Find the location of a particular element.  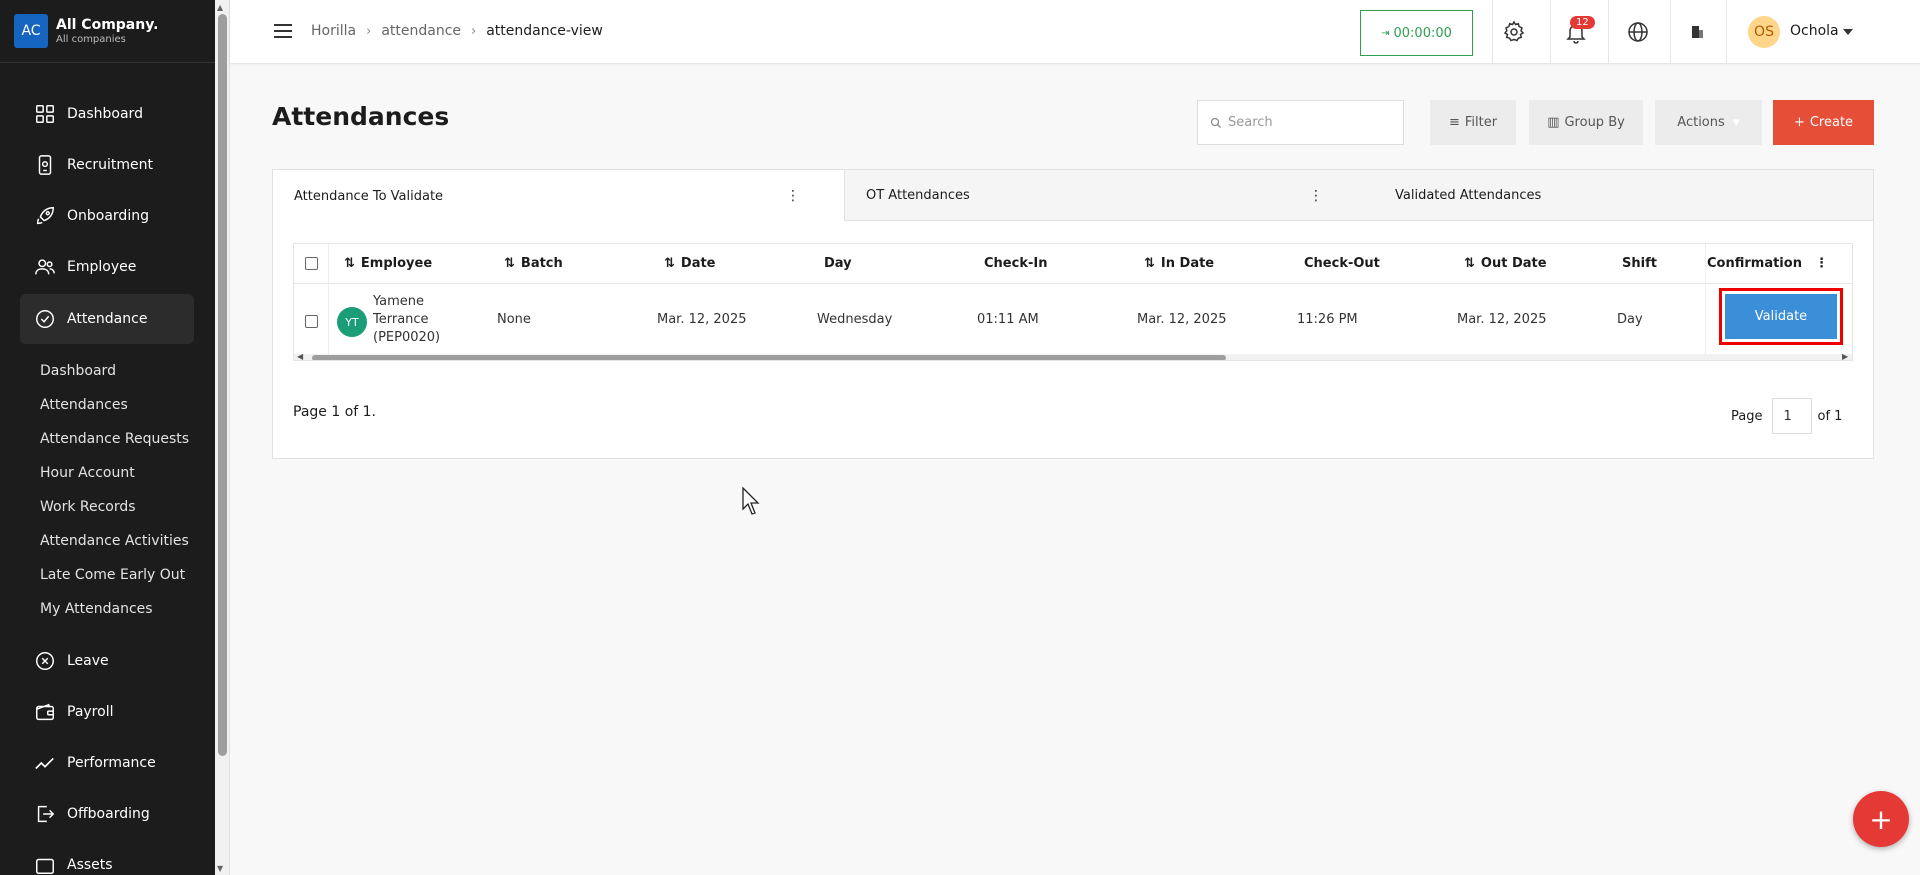

quick-add-button: + is located at coordinates (1881, 819).